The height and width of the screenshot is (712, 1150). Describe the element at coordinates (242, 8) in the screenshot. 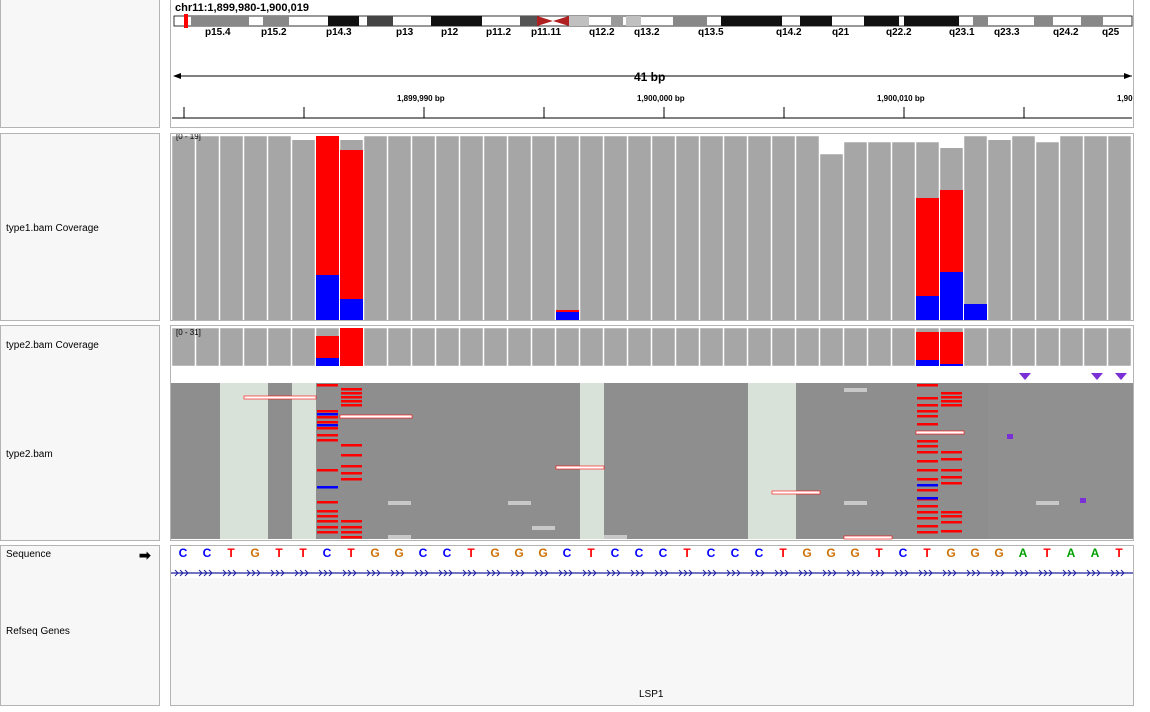

I see `locus-title: chr11:1,899,980-1,900,019` at that location.